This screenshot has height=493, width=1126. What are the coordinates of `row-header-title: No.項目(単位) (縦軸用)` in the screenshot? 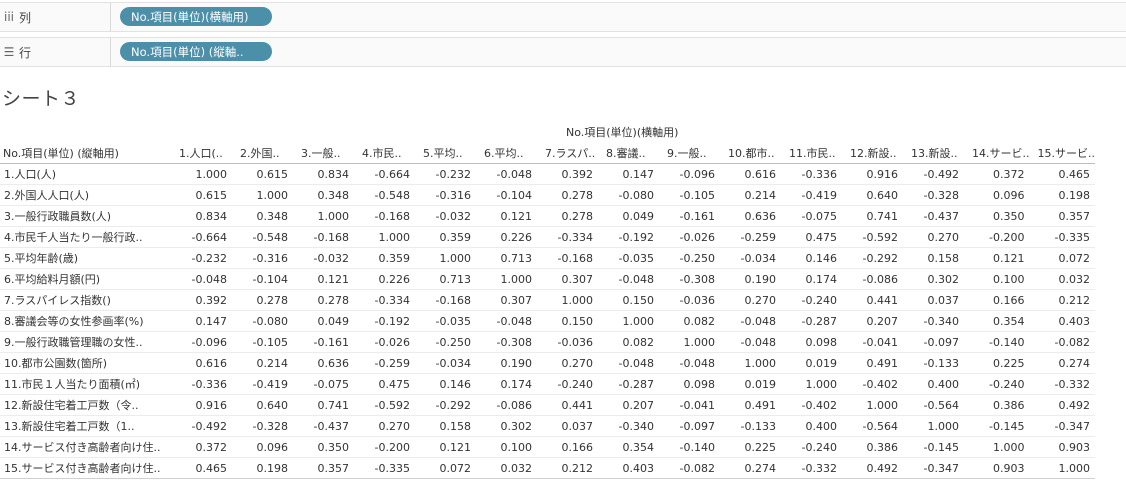 It's located at (85, 153).